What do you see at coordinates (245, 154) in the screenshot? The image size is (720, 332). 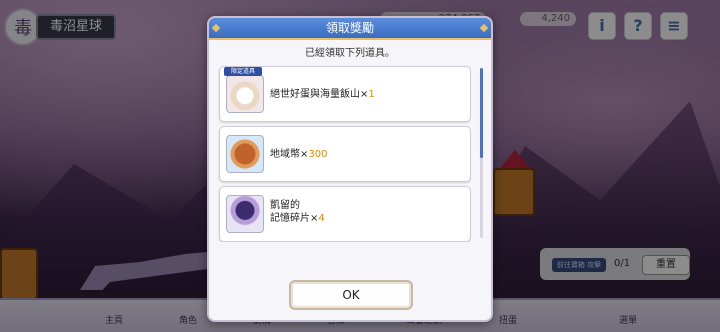 I see `coin-icon` at bounding box center [245, 154].